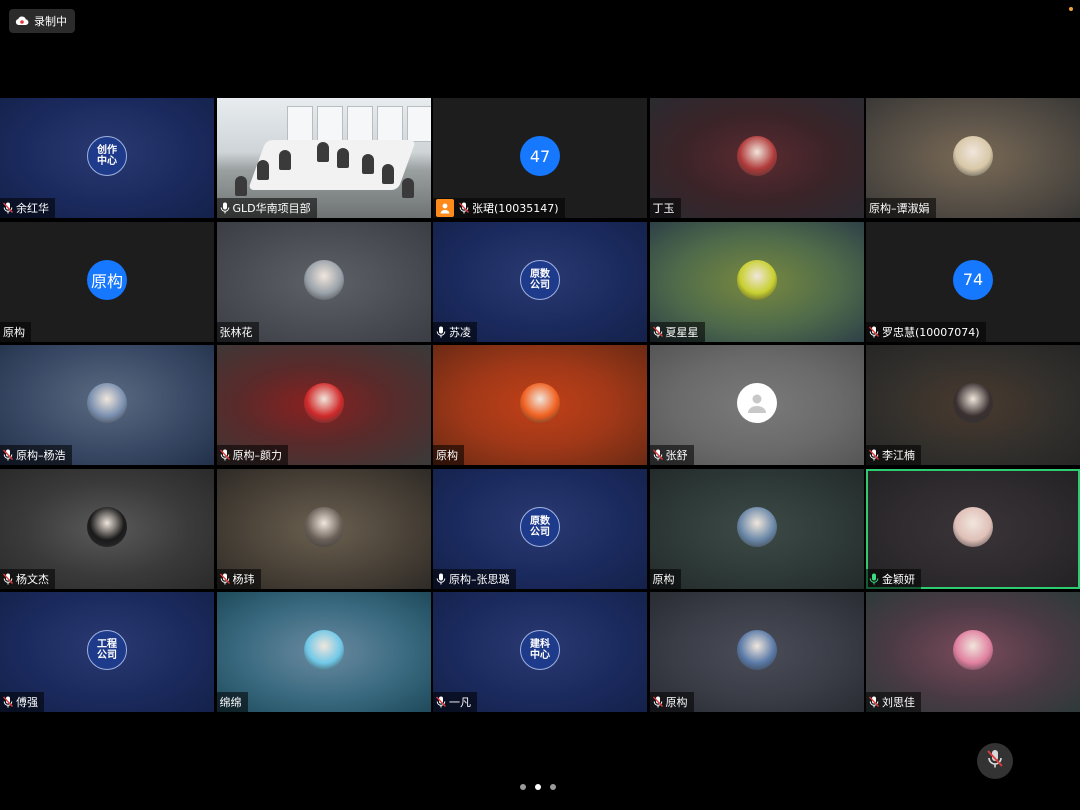  I want to click on participant-tile: 张舒, so click(756, 405).